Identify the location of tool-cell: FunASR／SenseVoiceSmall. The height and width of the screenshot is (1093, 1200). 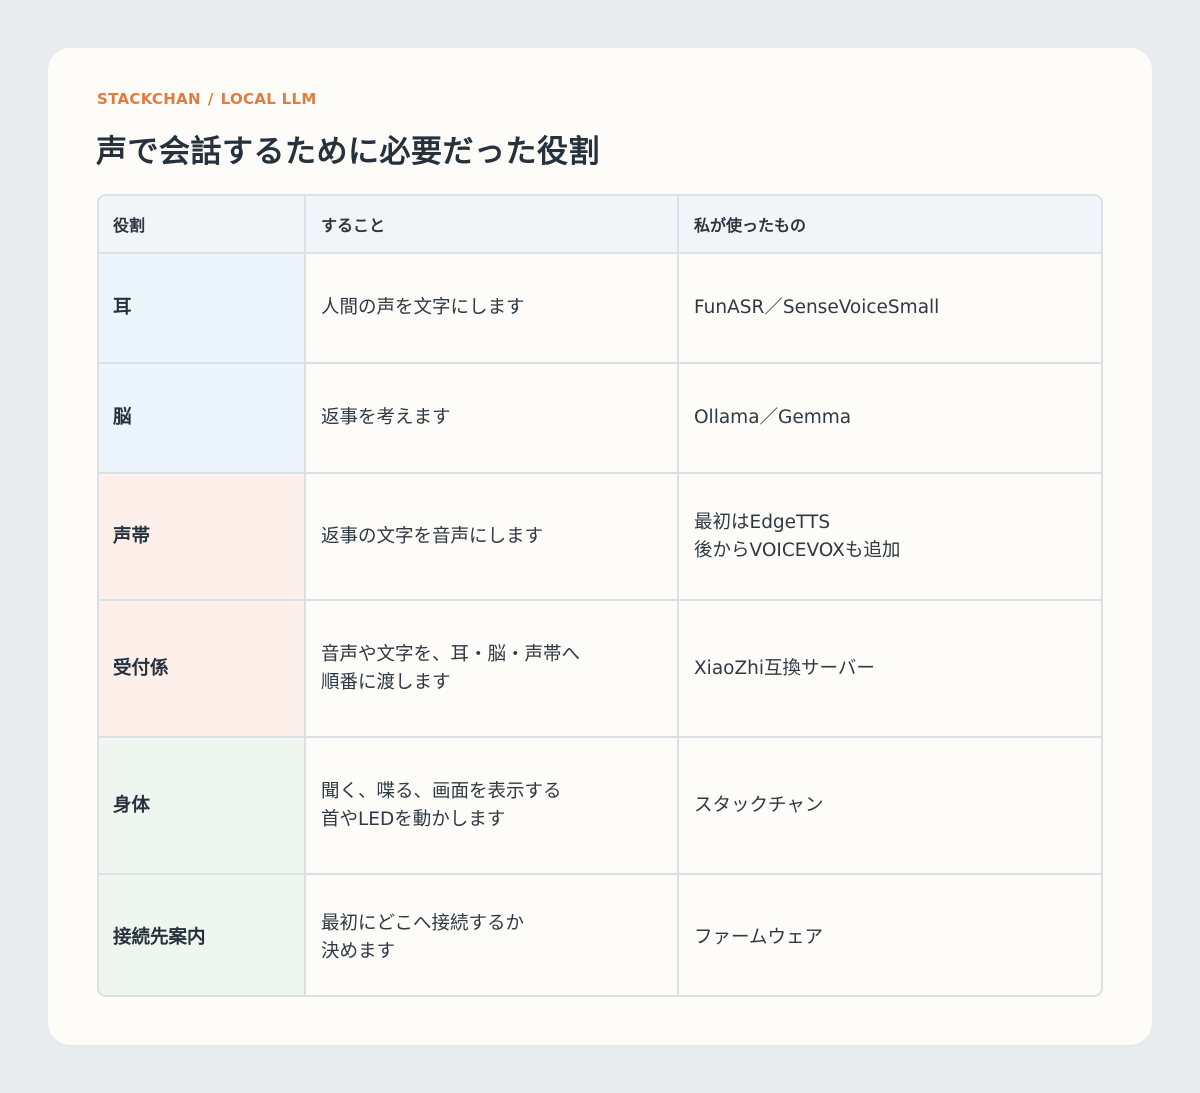
(889, 308).